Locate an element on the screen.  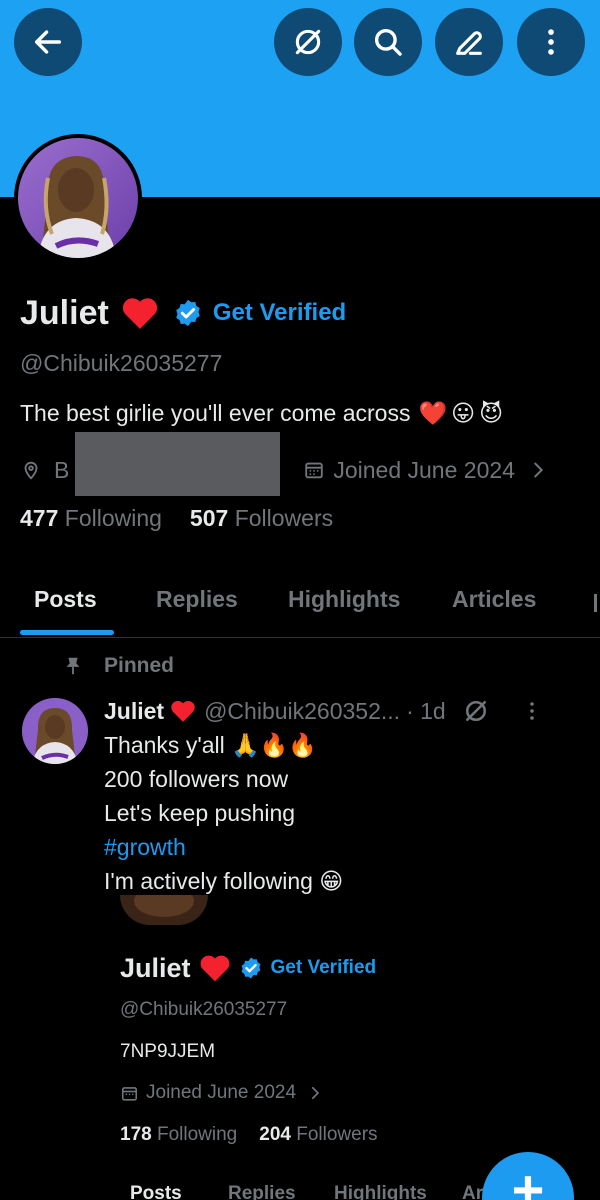
joined-text: Joined June 2024 is located at coordinates (424, 469).